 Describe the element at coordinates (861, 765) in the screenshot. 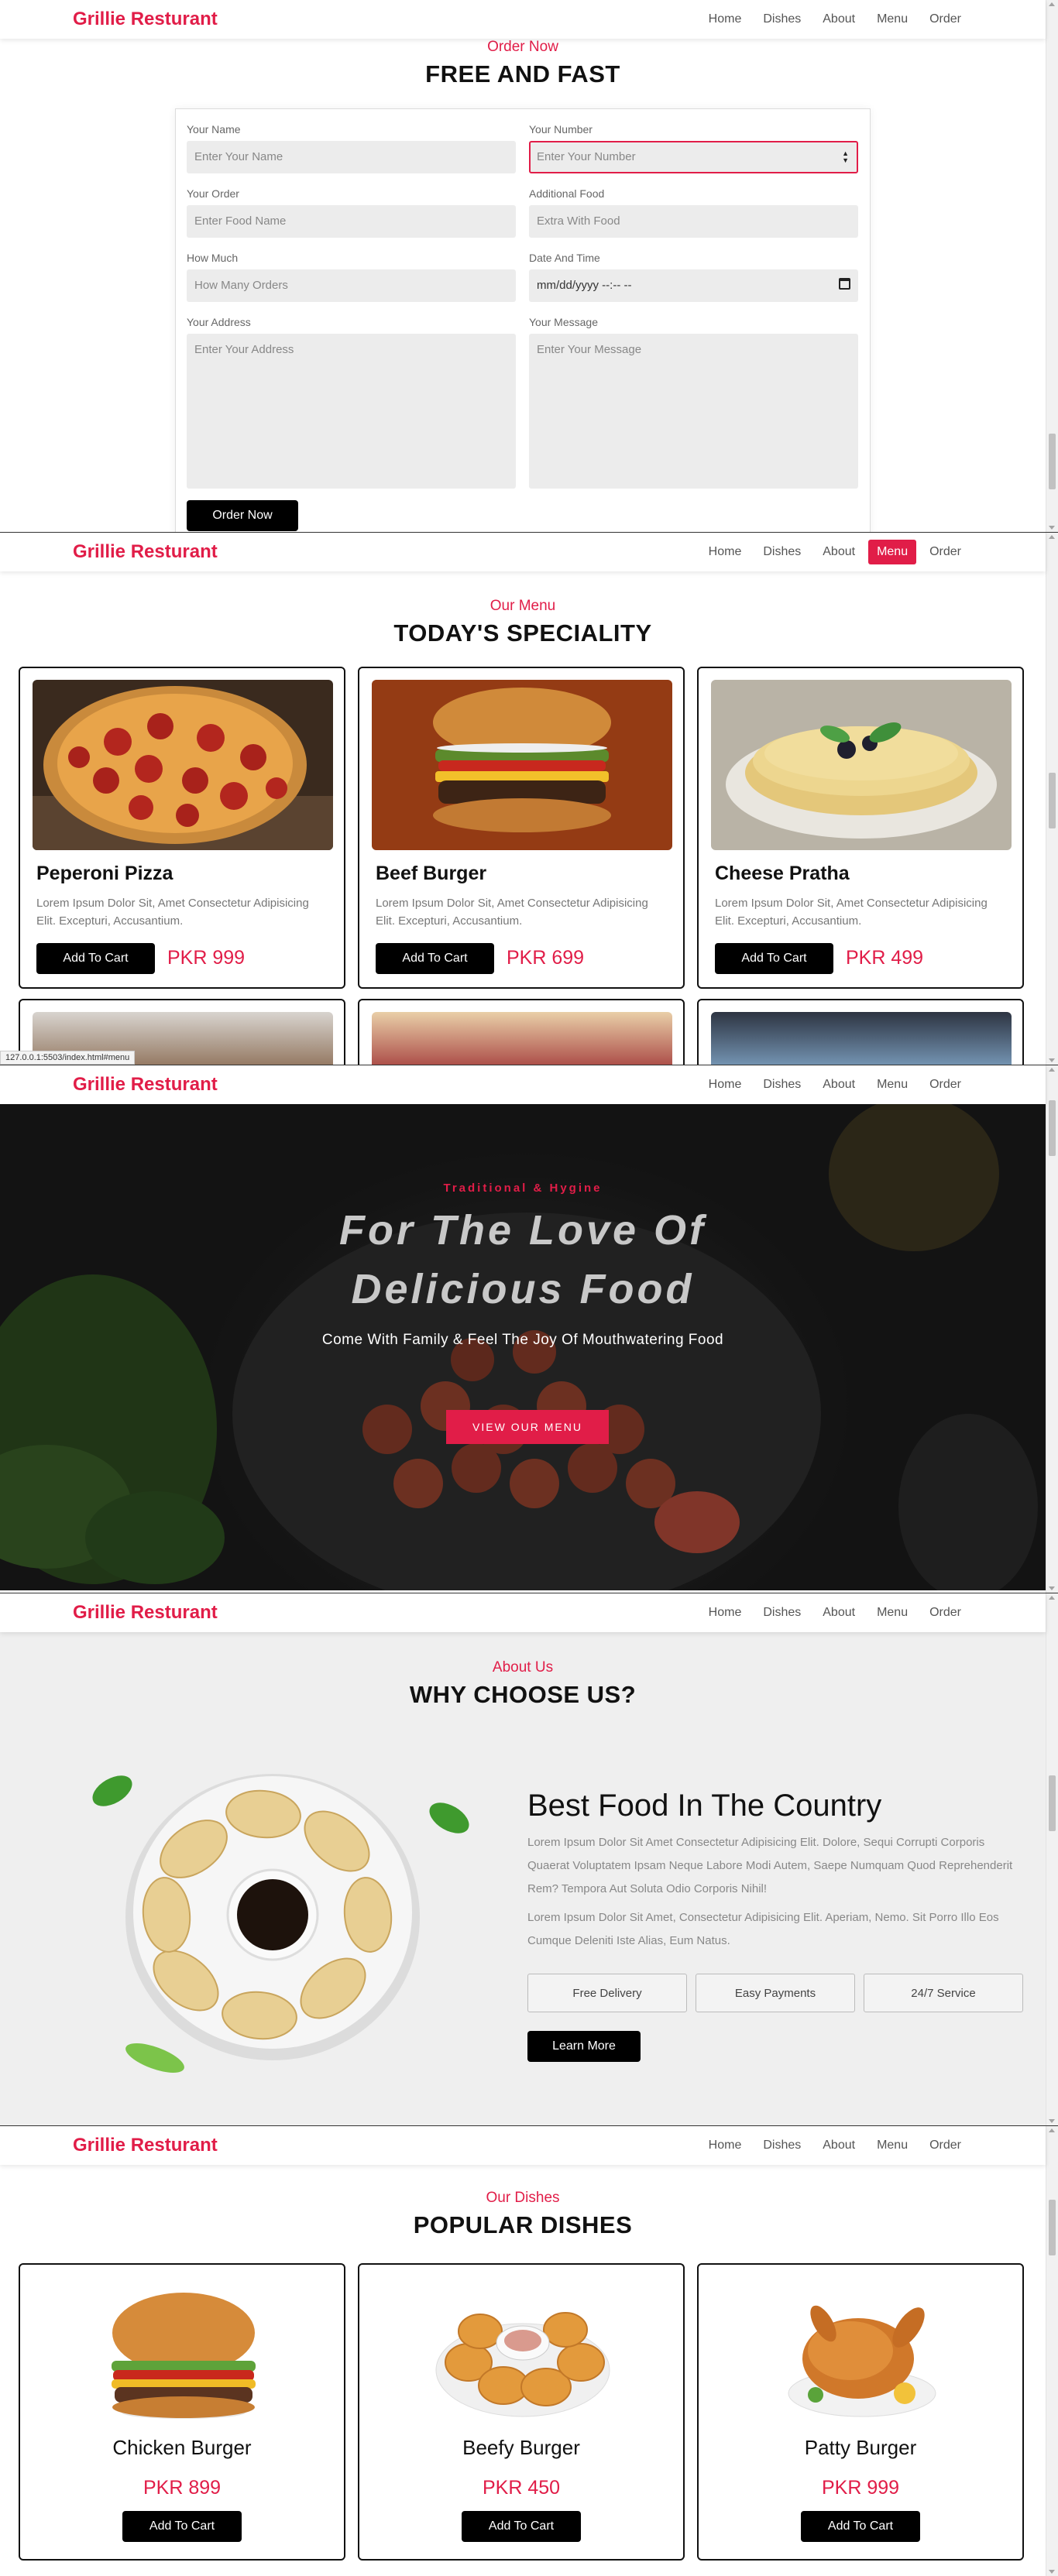

I see `pratha-image` at that location.